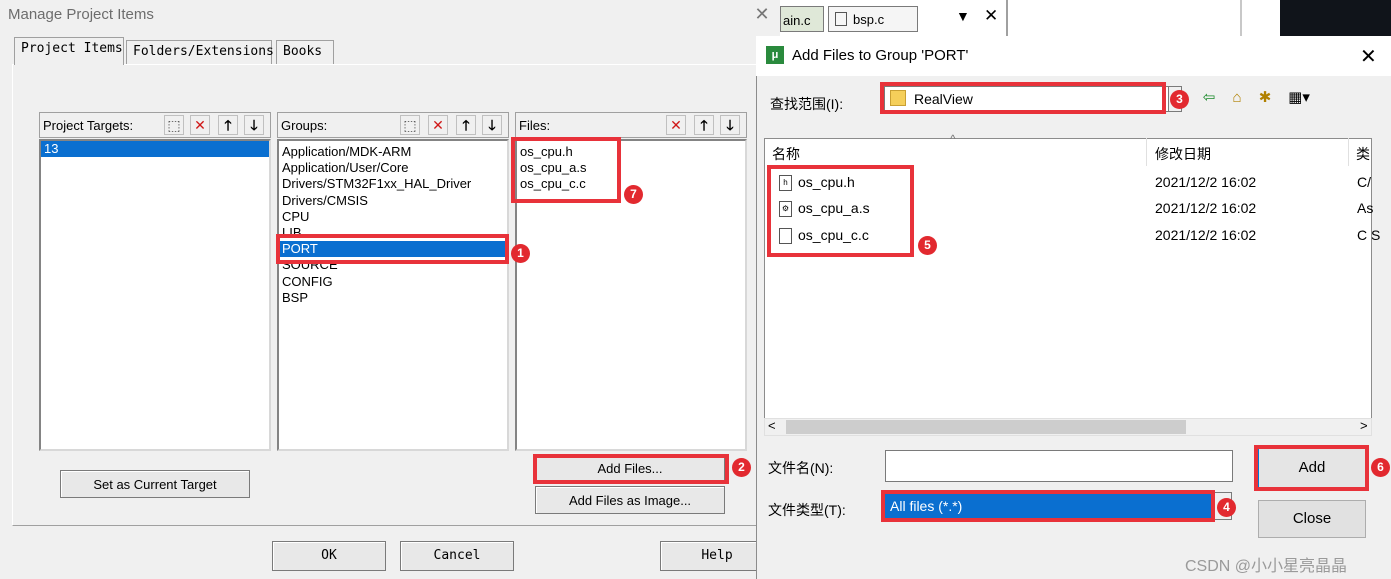 This screenshot has width=1391, height=579. I want to click on annotation-badge: 7, so click(633, 194).